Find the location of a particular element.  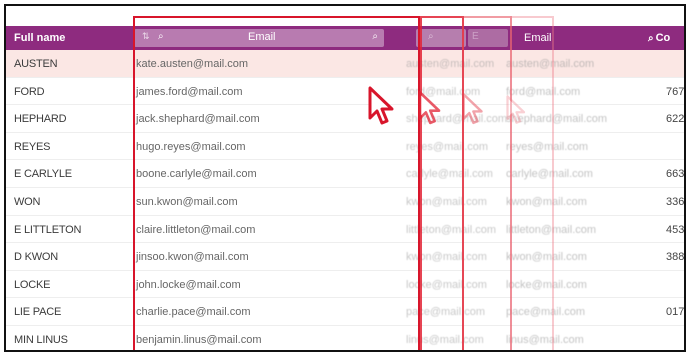

cell-email: james.ford@mail.com is located at coordinates (189, 91).